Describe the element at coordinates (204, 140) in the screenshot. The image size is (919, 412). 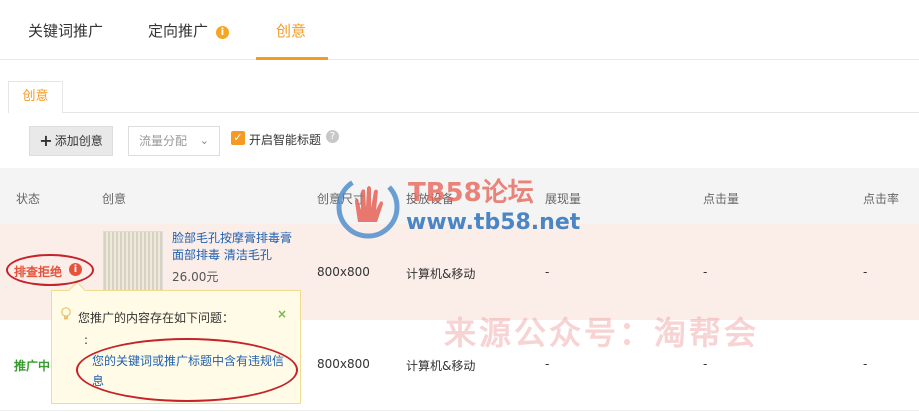
I see `chevron-down-icon: ⌄` at that location.